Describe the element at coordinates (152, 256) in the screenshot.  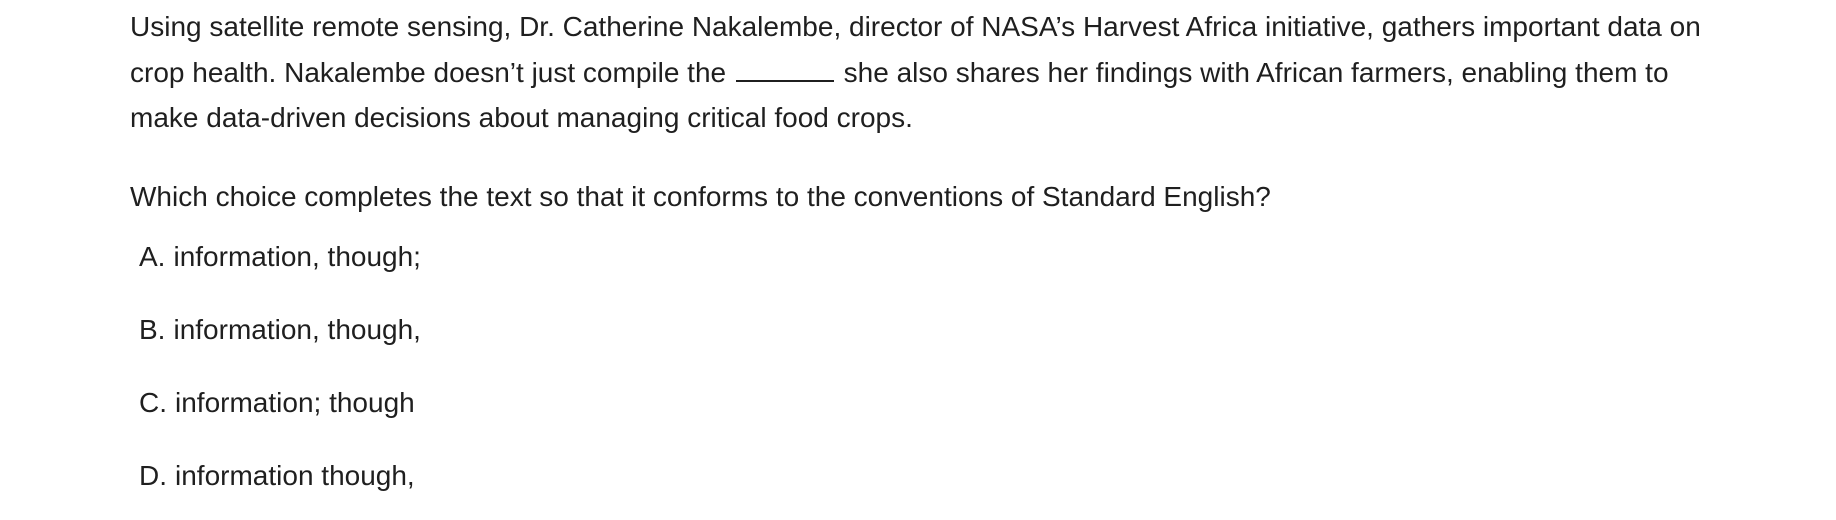
I see `choice-letter: A.` at that location.